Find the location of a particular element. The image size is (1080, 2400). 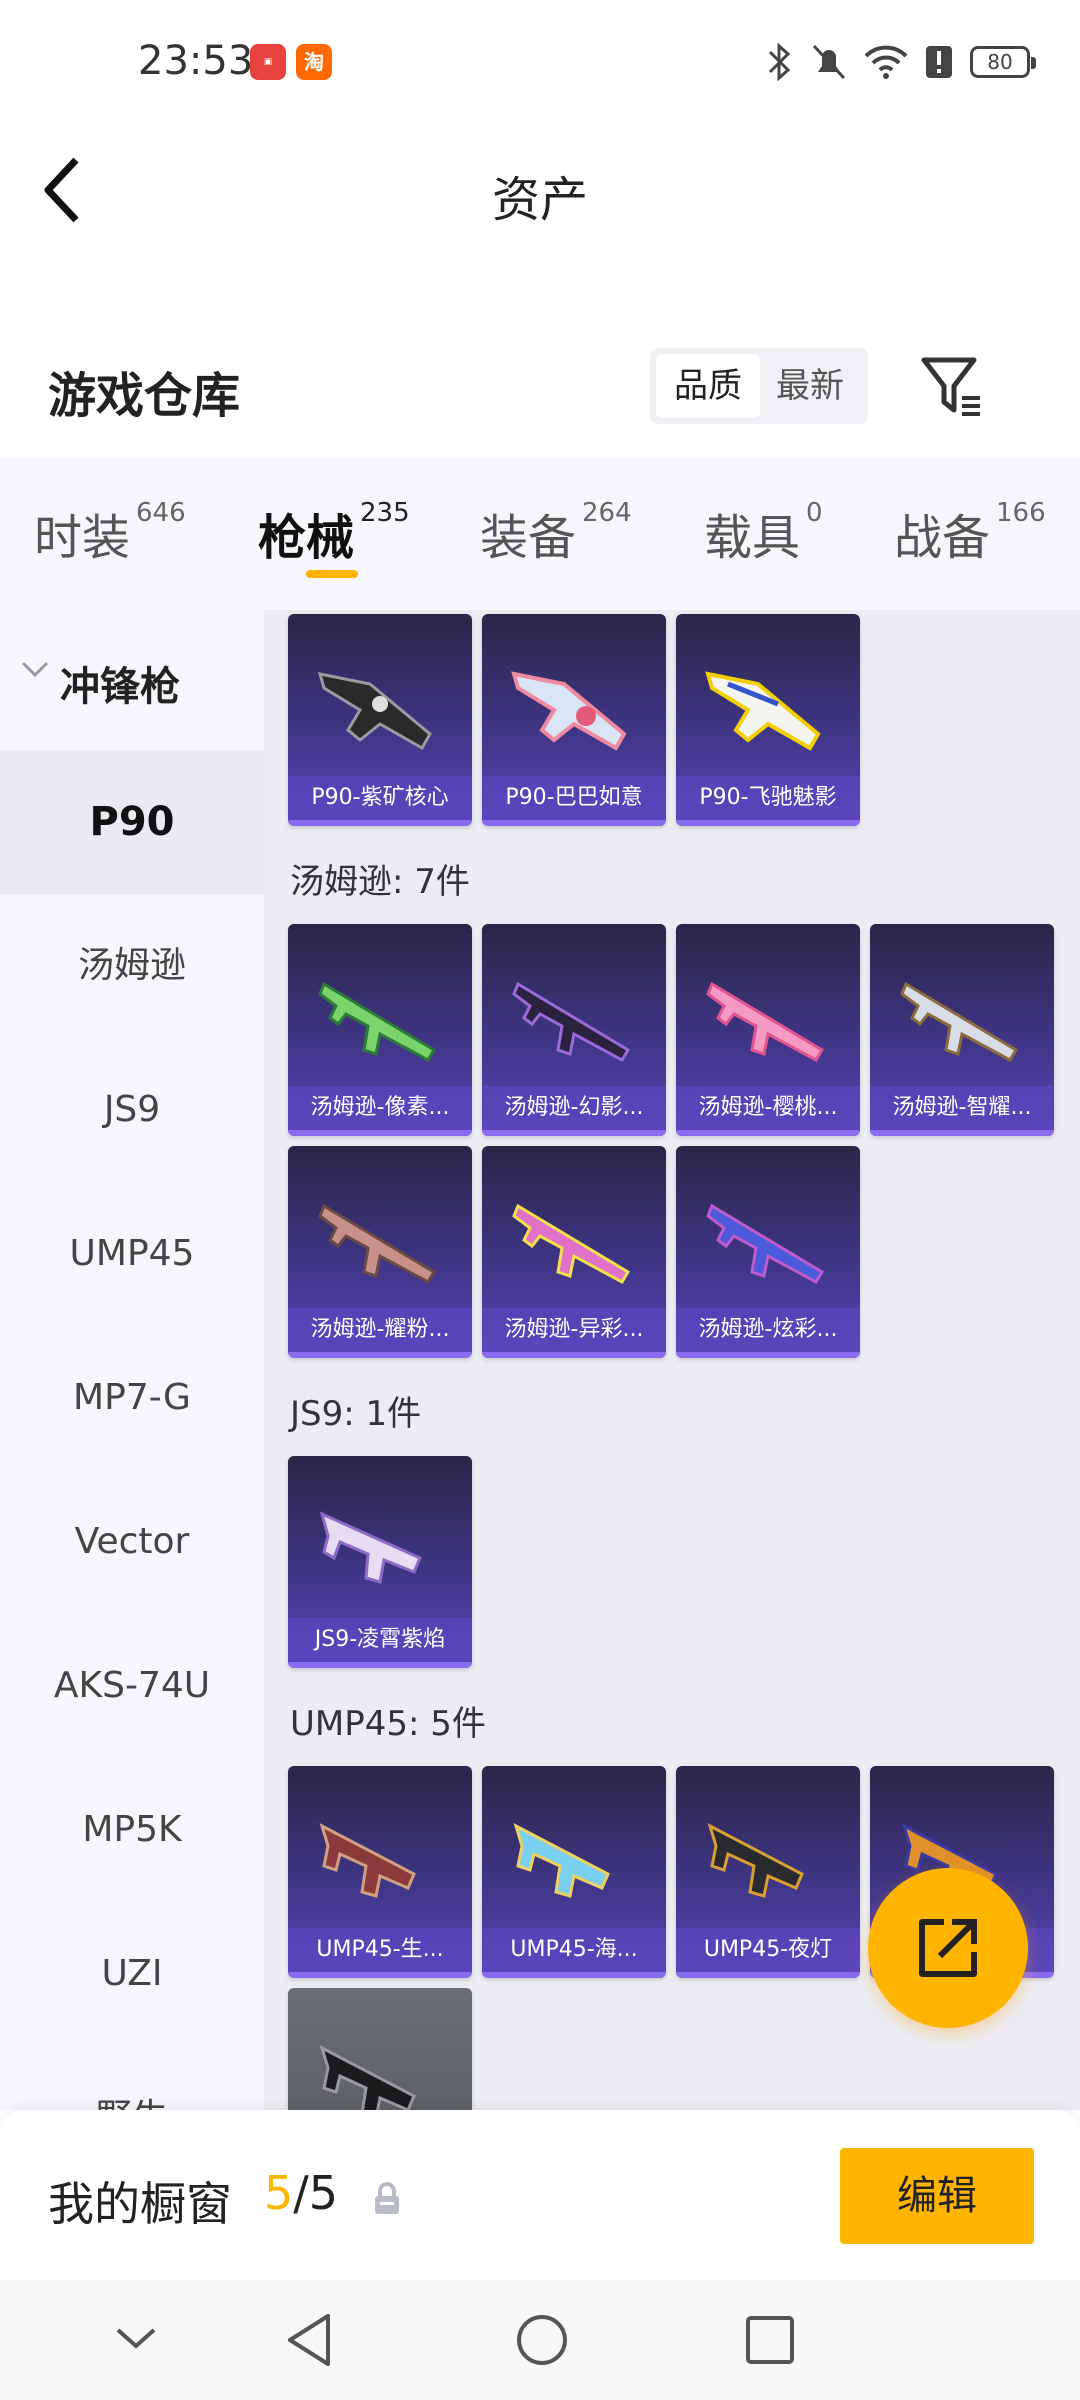

tab-label: 枪械 is located at coordinates (306, 538).